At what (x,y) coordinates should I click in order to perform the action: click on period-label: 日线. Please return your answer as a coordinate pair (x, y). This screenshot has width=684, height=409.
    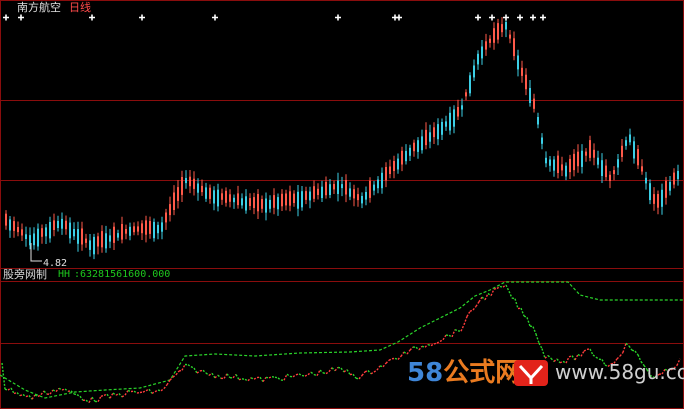
    Looking at the image, I should click on (80, 7).